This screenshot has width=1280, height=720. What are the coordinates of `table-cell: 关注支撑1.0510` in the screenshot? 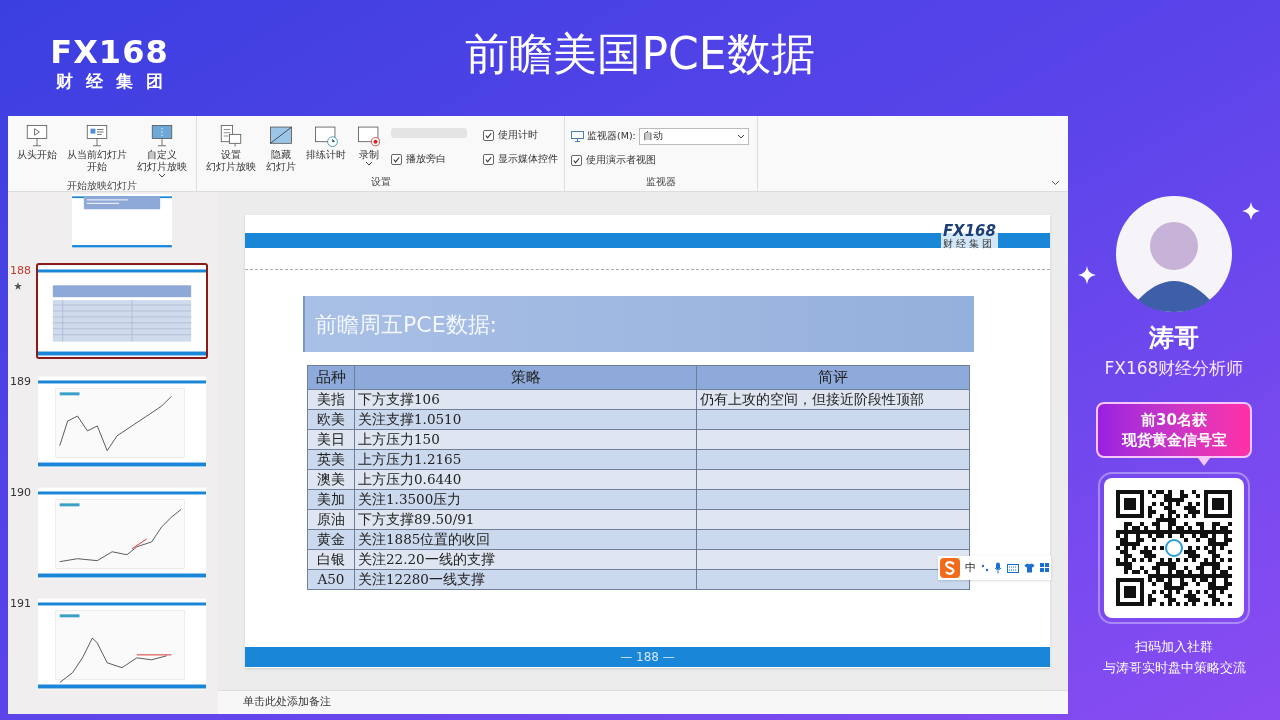 It's located at (525, 419).